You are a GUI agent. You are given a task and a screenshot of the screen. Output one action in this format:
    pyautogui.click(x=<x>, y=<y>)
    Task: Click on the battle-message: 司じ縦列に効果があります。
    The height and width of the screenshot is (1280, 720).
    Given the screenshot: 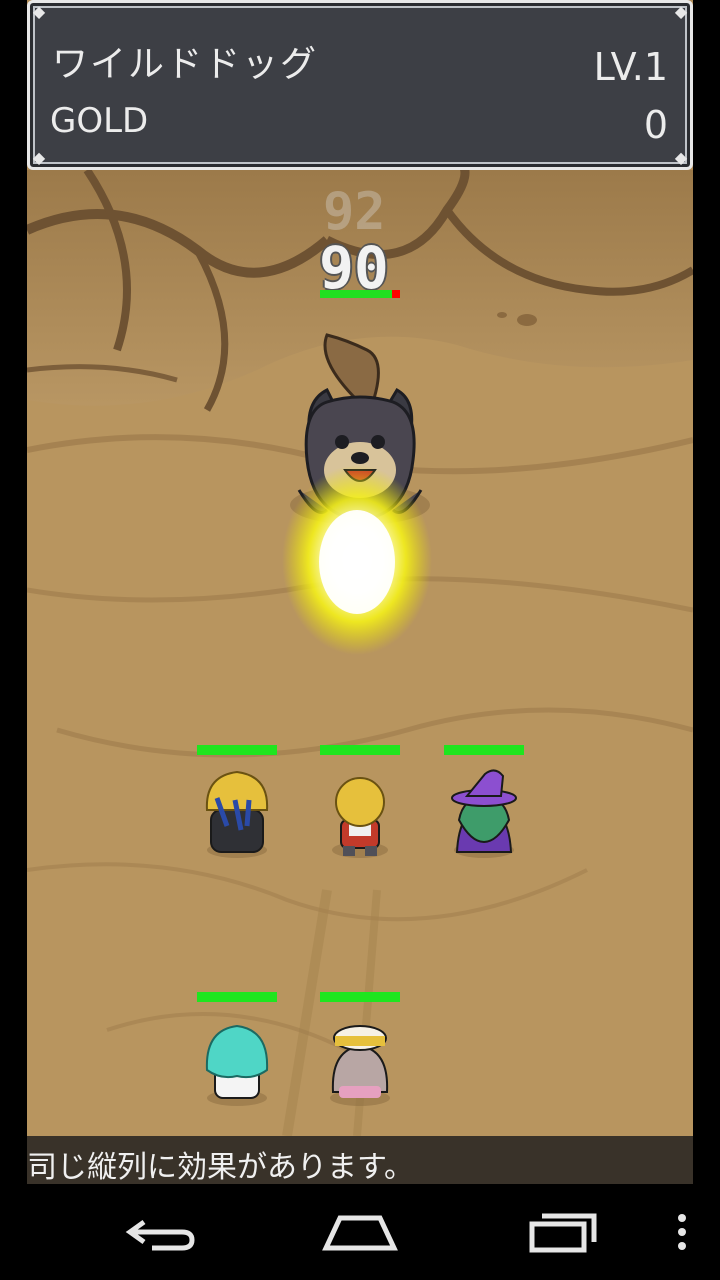 What is the action you would take?
    pyautogui.click(x=220, y=1167)
    